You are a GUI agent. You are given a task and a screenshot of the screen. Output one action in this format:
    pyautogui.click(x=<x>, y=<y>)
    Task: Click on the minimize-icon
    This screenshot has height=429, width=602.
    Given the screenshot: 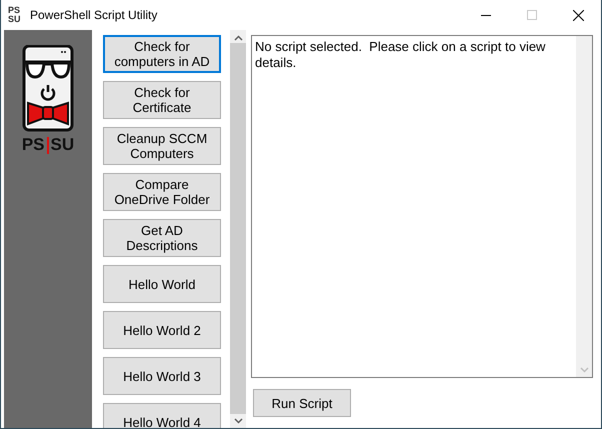 What is the action you would take?
    pyautogui.click(x=486, y=15)
    